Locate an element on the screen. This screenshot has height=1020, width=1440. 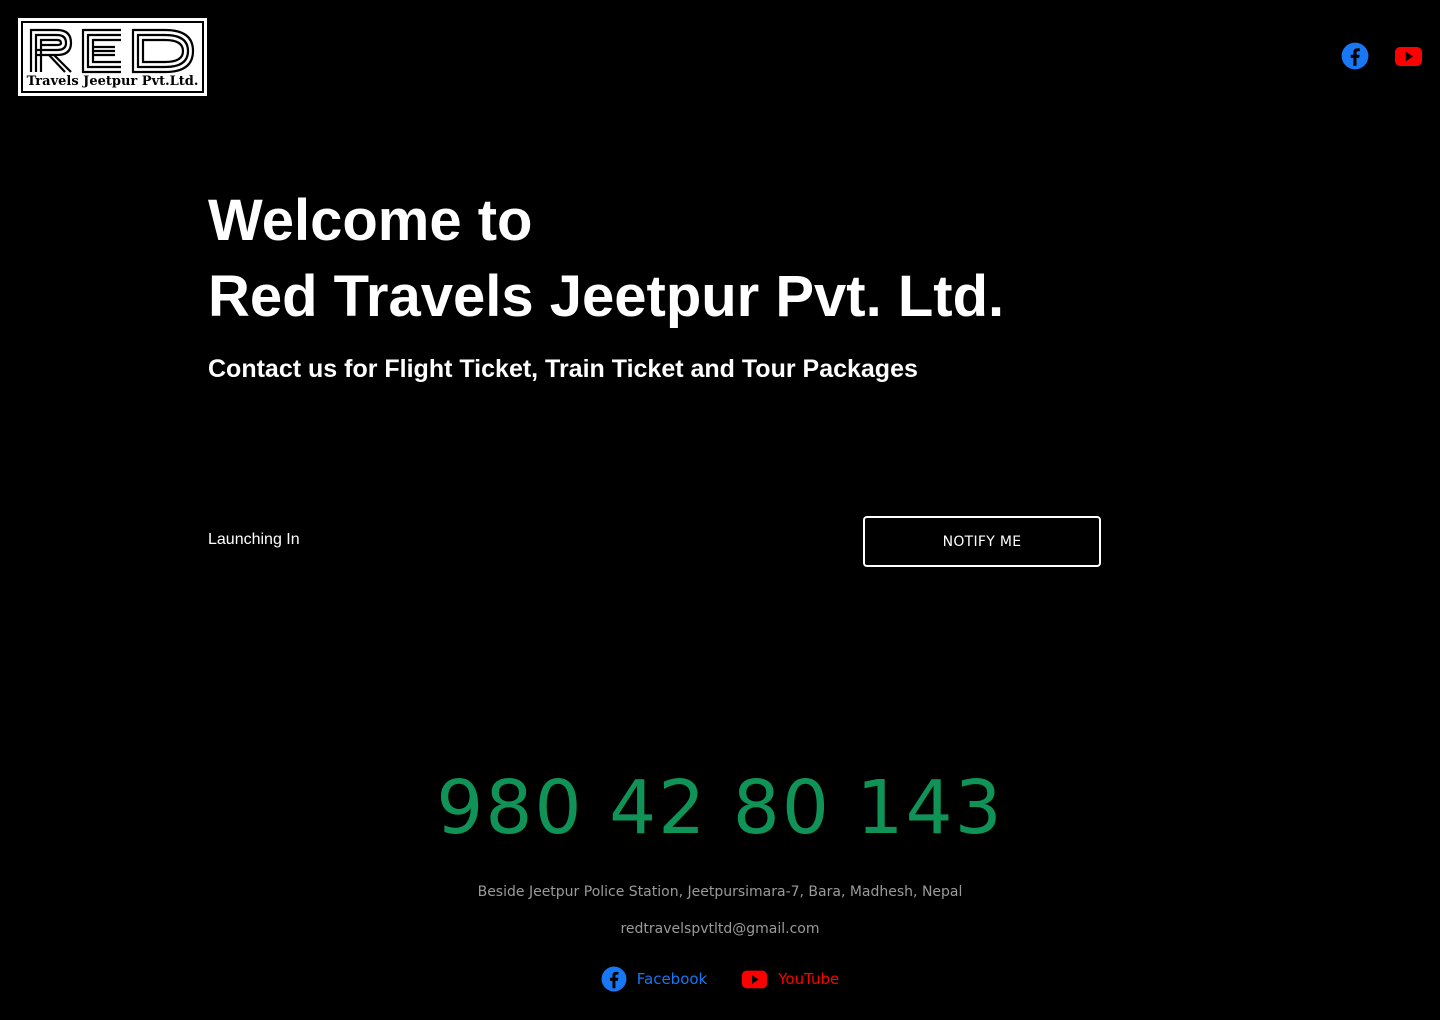
footer-youtube-link: YouTube is located at coordinates (790, 979).